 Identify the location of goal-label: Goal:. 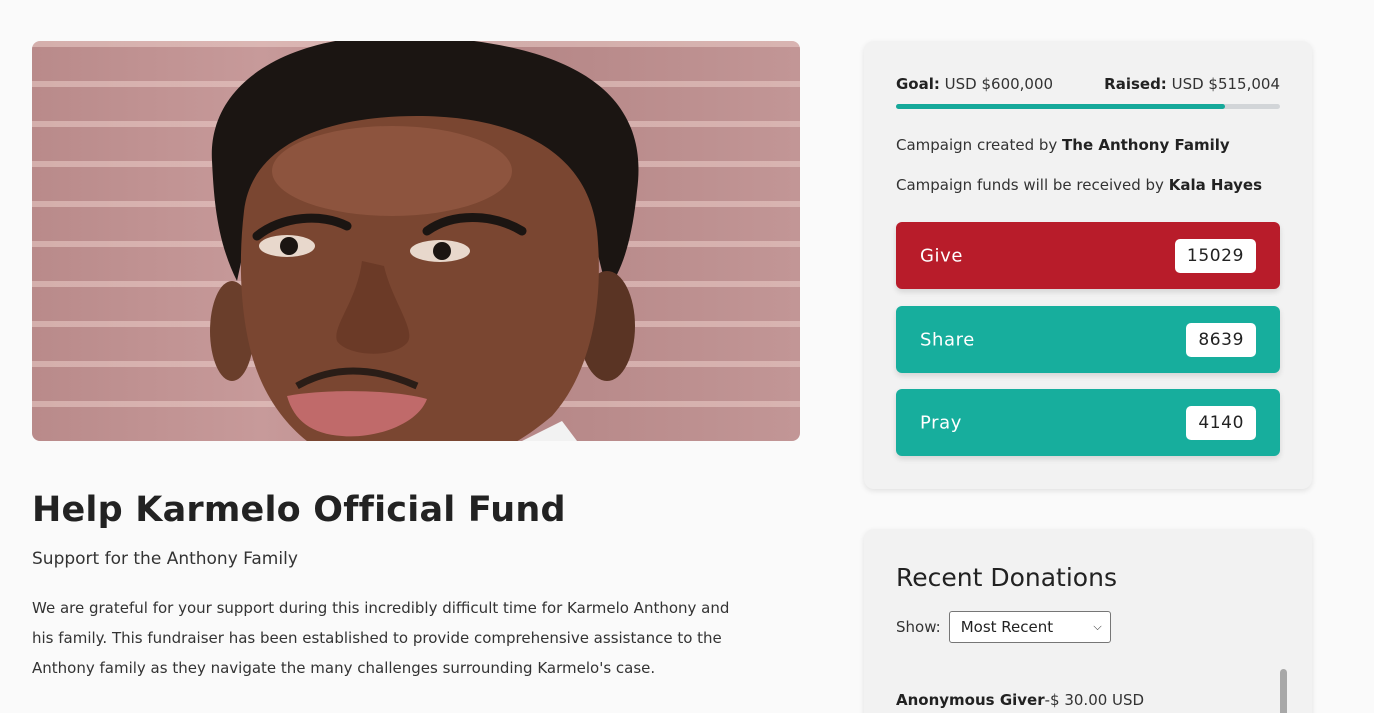
(918, 84).